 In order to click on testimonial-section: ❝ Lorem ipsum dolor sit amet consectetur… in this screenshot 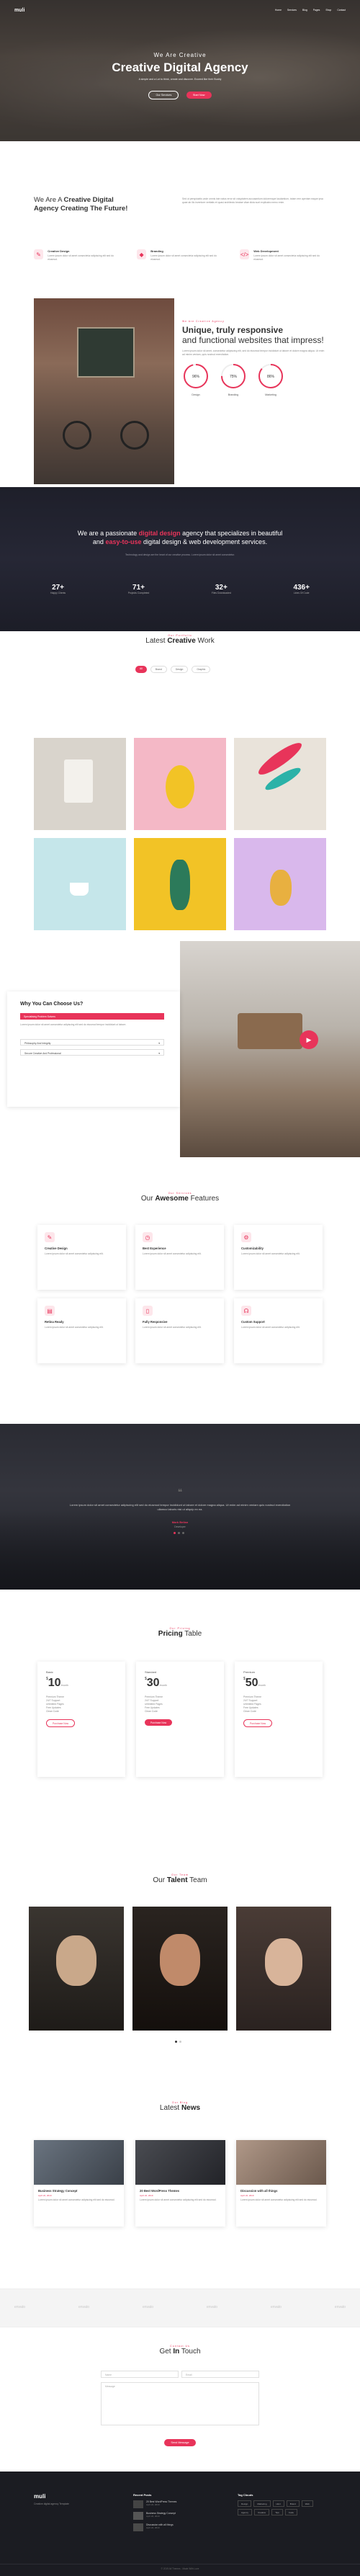, I will do `click(180, 1507)`.